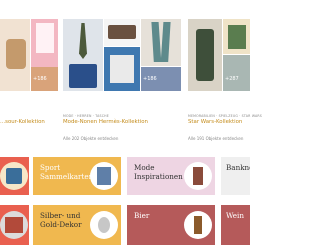 This screenshot has height=250, width=320. I want to click on collection-count: +287, so click(232, 79).